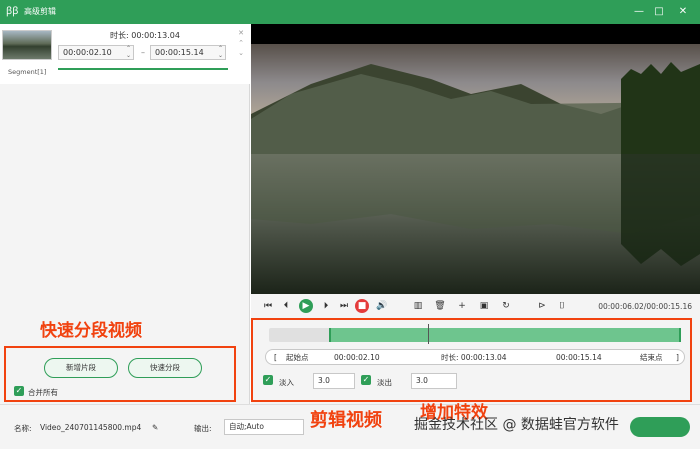 This screenshot has width=700, height=449. What do you see at coordinates (418, 306) in the screenshot?
I see `split-icon: ▥` at bounding box center [418, 306].